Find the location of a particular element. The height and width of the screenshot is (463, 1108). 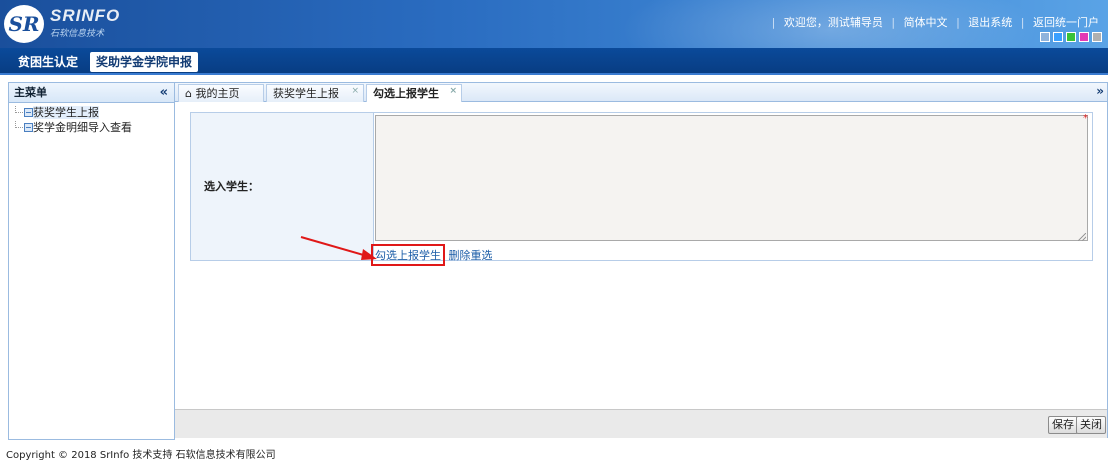

module-tab-poverty: 贫困生认定 is located at coordinates (48, 62).